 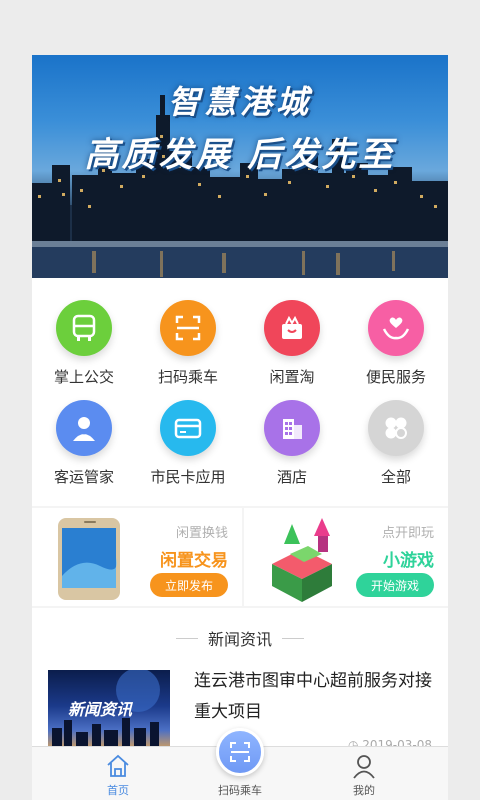 I want to click on service-convenience: 便民服务, so click(x=396, y=350).